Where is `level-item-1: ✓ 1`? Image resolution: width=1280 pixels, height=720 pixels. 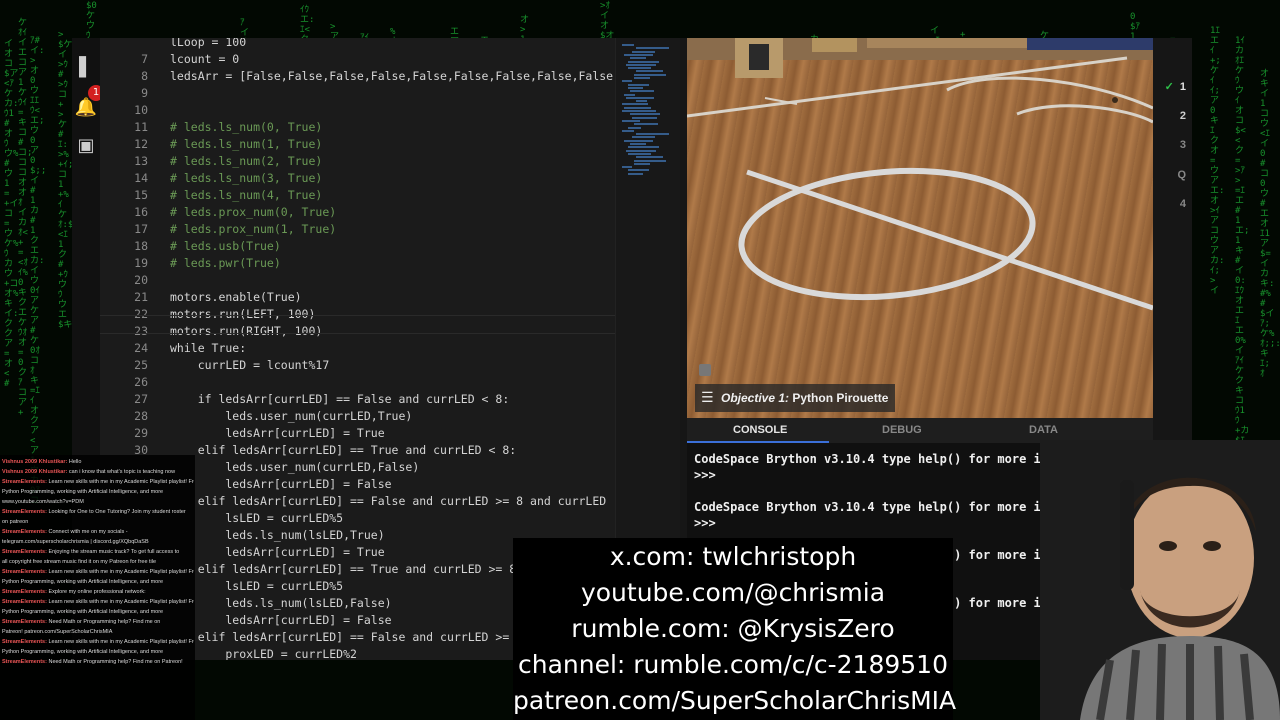
level-item-1: ✓ 1 is located at coordinates (1172, 86).